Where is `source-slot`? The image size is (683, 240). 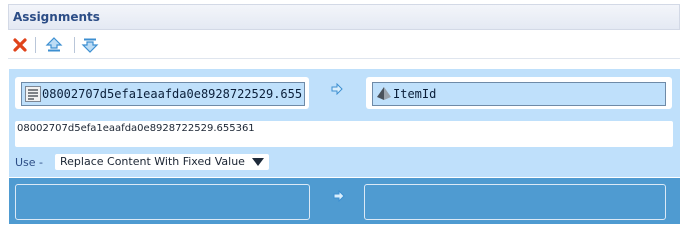
source-slot is located at coordinates (162, 202).